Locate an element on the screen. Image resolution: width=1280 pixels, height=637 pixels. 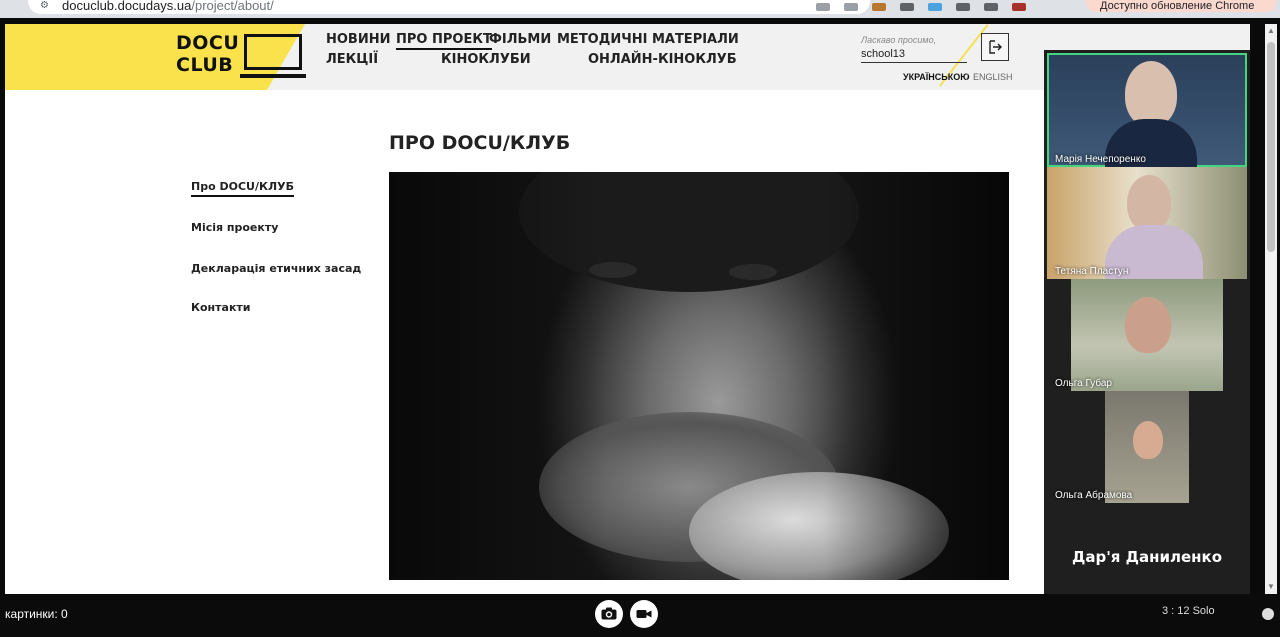
nav-films: ФІЛЬМИ is located at coordinates (520, 39).